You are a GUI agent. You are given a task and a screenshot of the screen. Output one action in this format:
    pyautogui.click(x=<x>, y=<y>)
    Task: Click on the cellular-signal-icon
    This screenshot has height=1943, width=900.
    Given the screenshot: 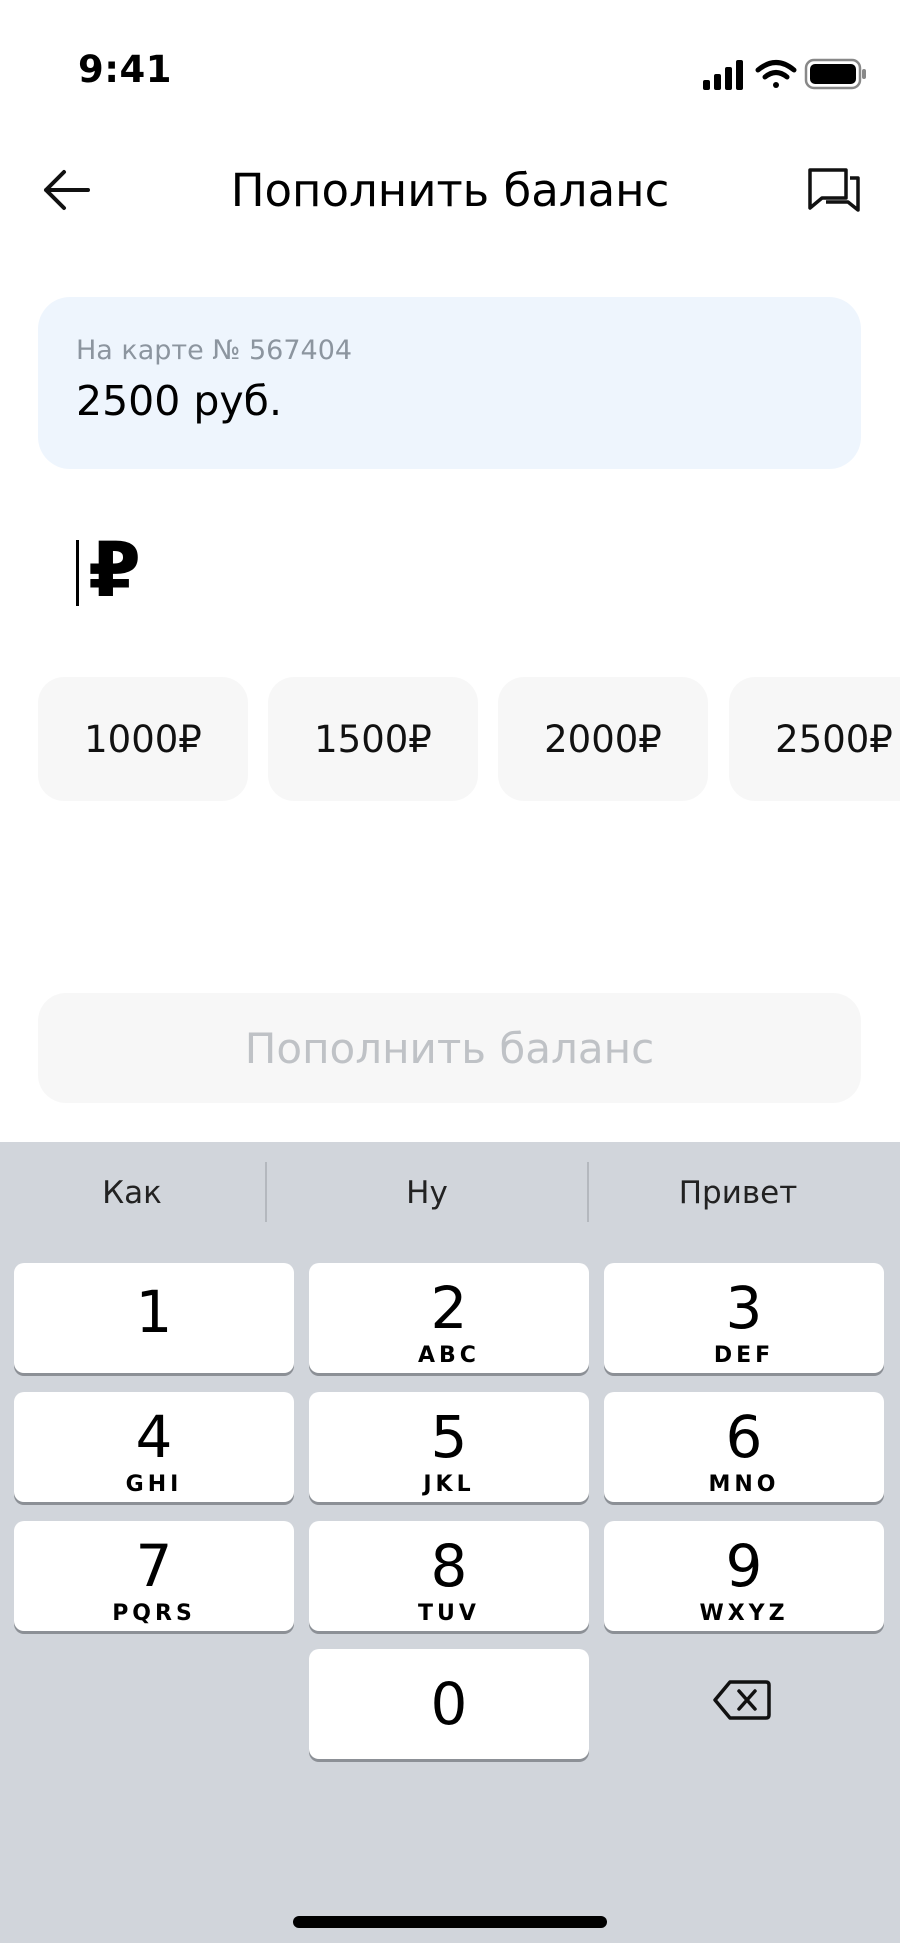 What is the action you would take?
    pyautogui.click(x=723, y=75)
    